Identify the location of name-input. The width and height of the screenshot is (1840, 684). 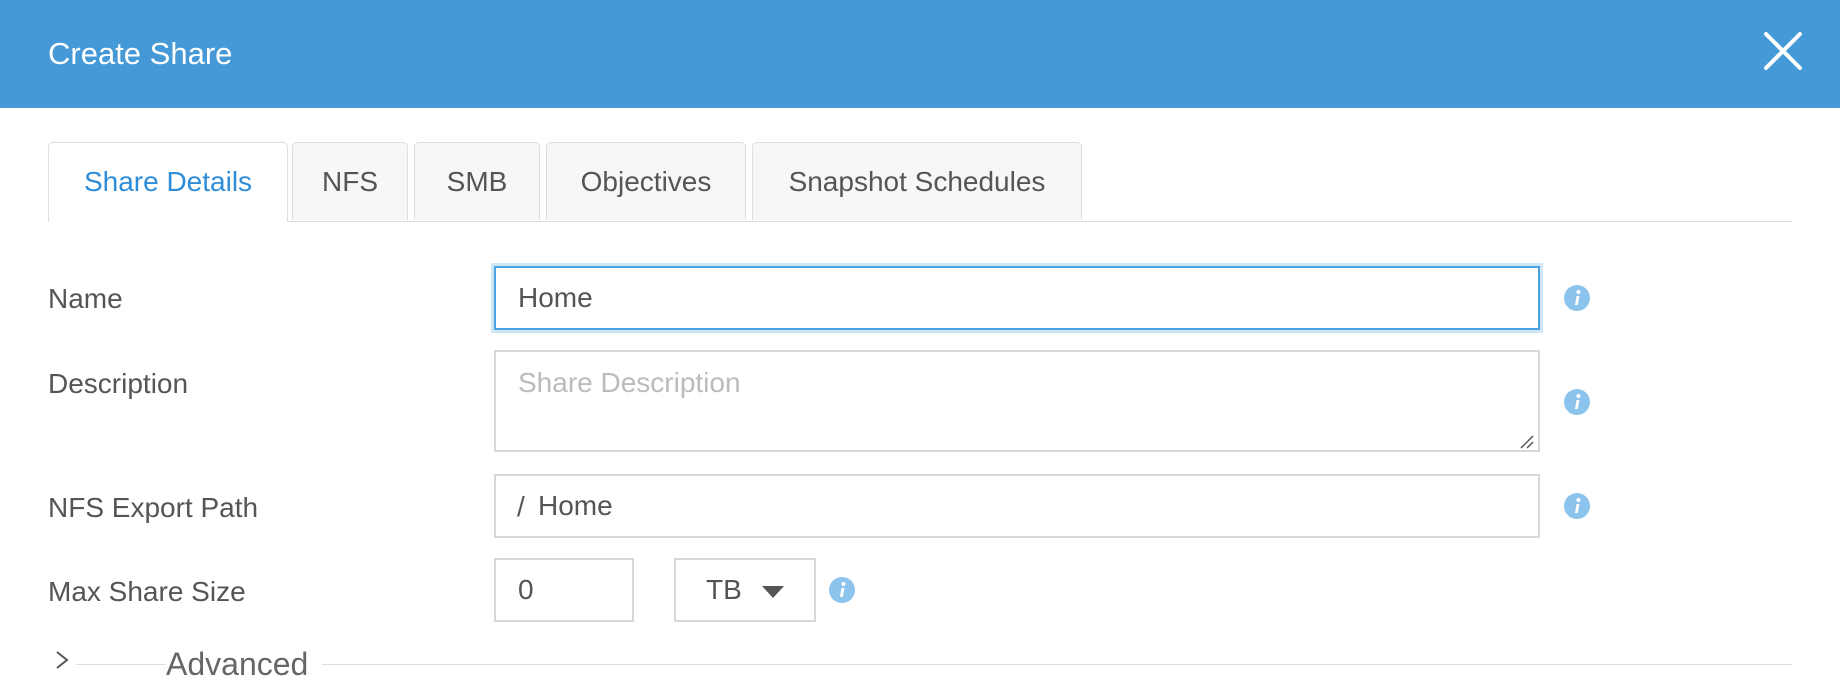
(1017, 298).